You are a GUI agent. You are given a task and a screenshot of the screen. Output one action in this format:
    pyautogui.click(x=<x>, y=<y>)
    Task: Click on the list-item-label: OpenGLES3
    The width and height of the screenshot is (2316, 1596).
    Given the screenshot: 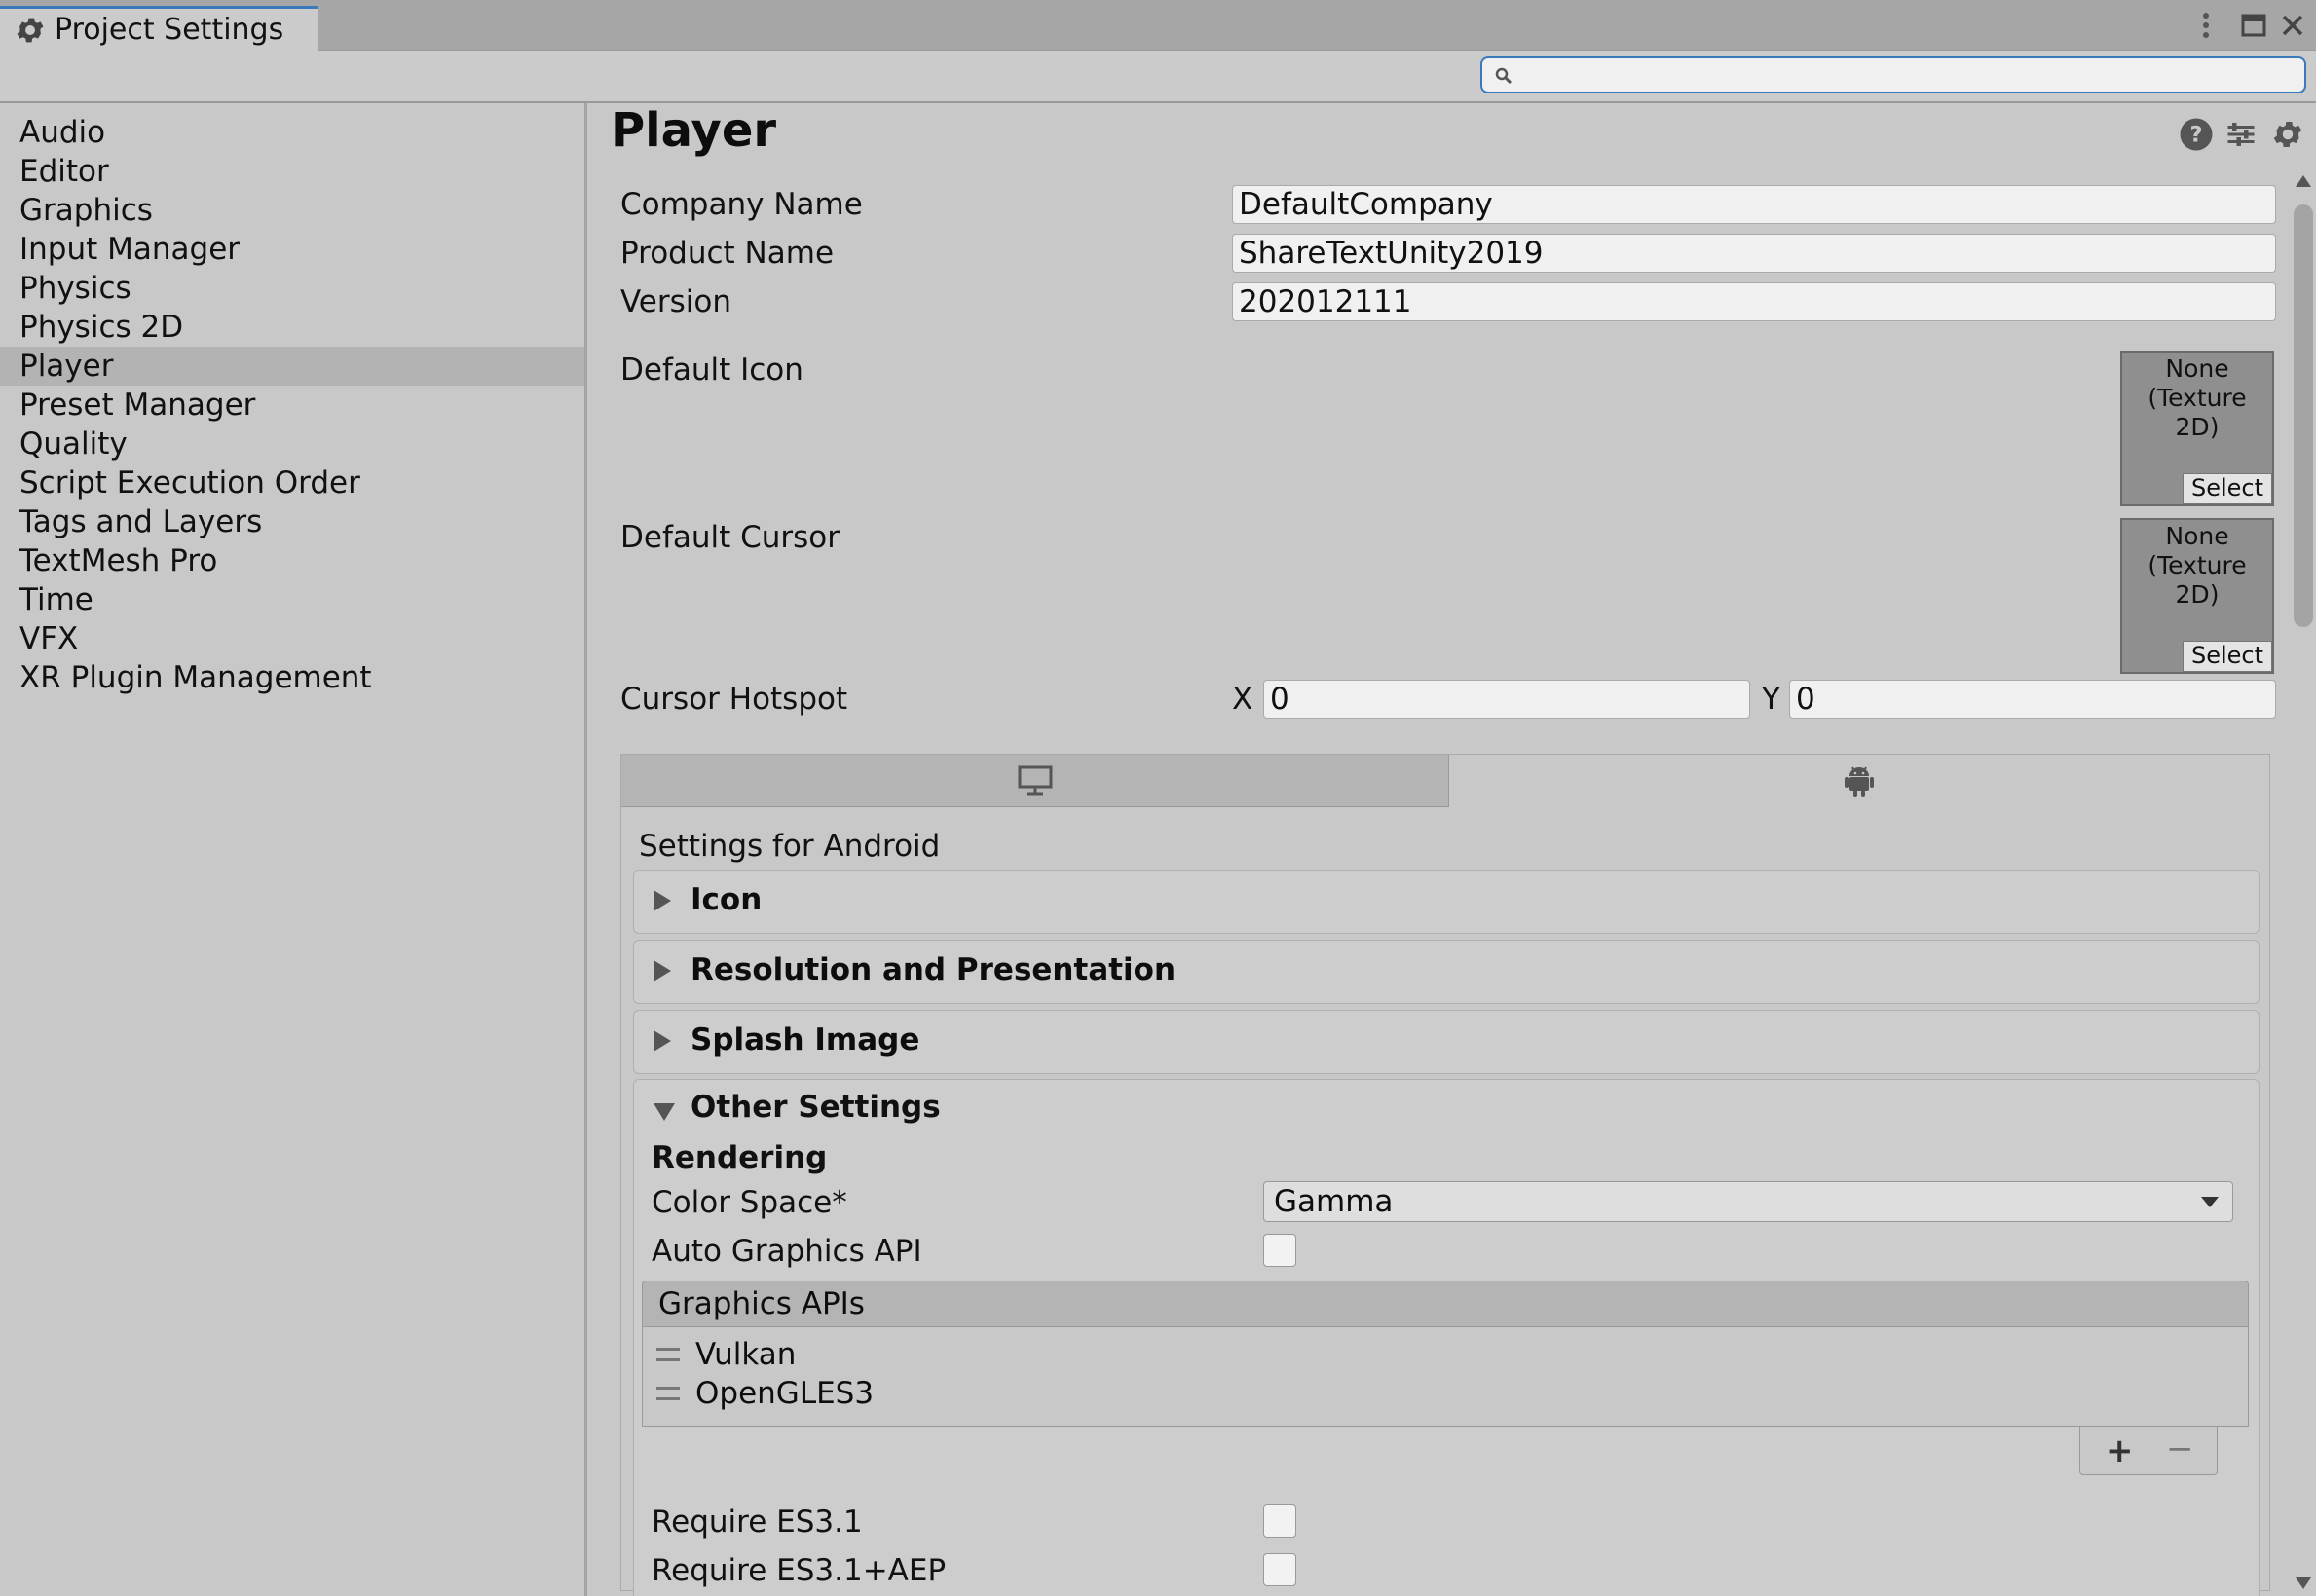 What is the action you would take?
    pyautogui.click(x=785, y=1393)
    